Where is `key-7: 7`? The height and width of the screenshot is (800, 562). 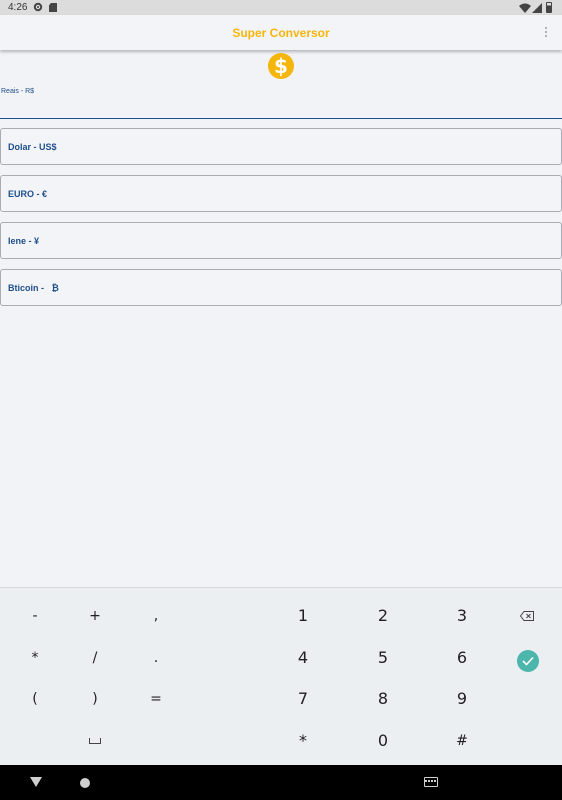
key-7: 7 is located at coordinates (303, 699).